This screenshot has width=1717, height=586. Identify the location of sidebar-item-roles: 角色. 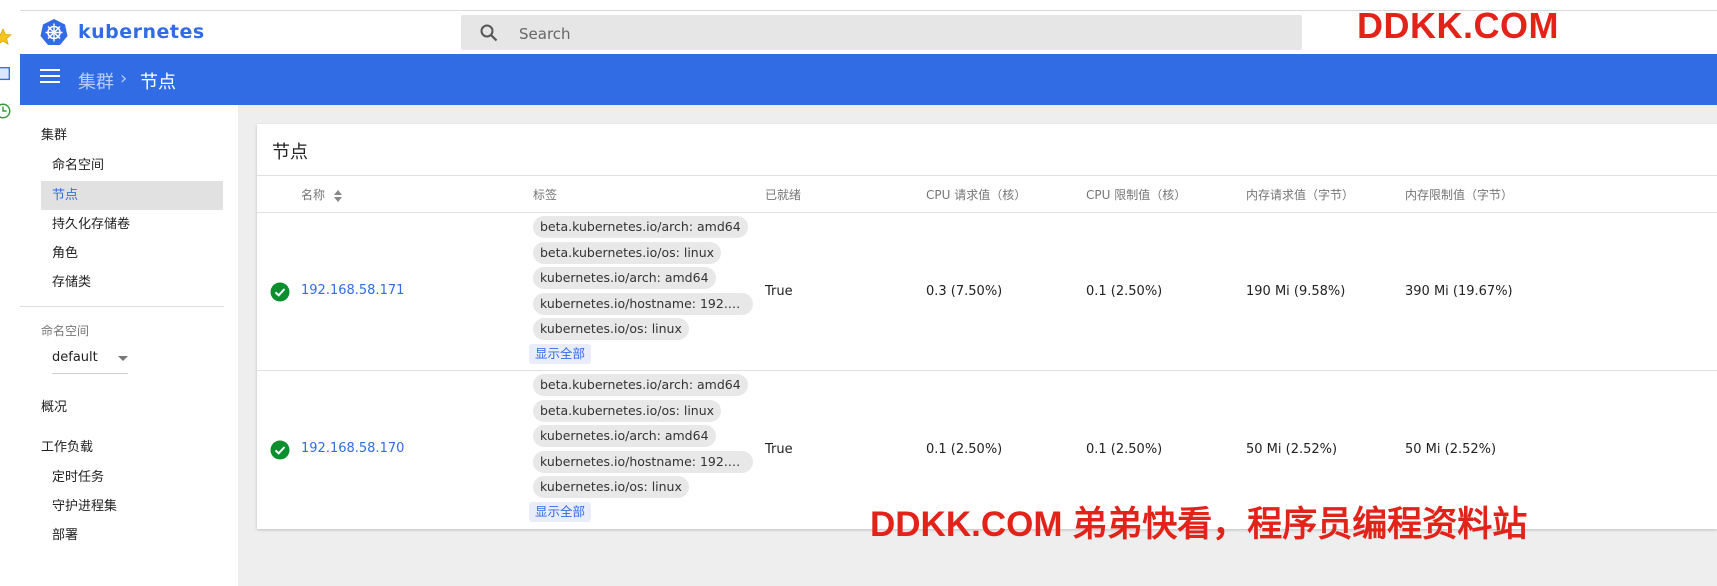
(132, 253).